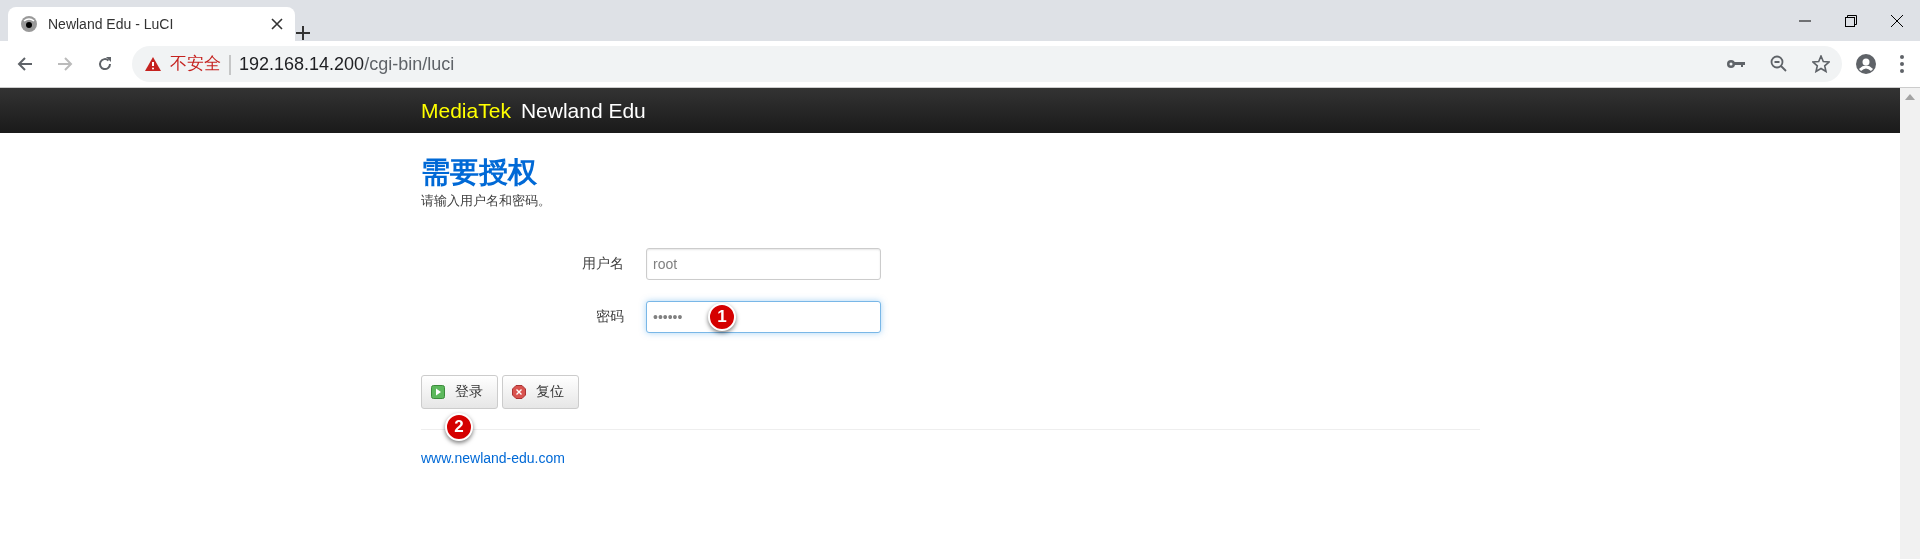  I want to click on browser-tab: Newland Edu - LuCI, so click(151, 24).